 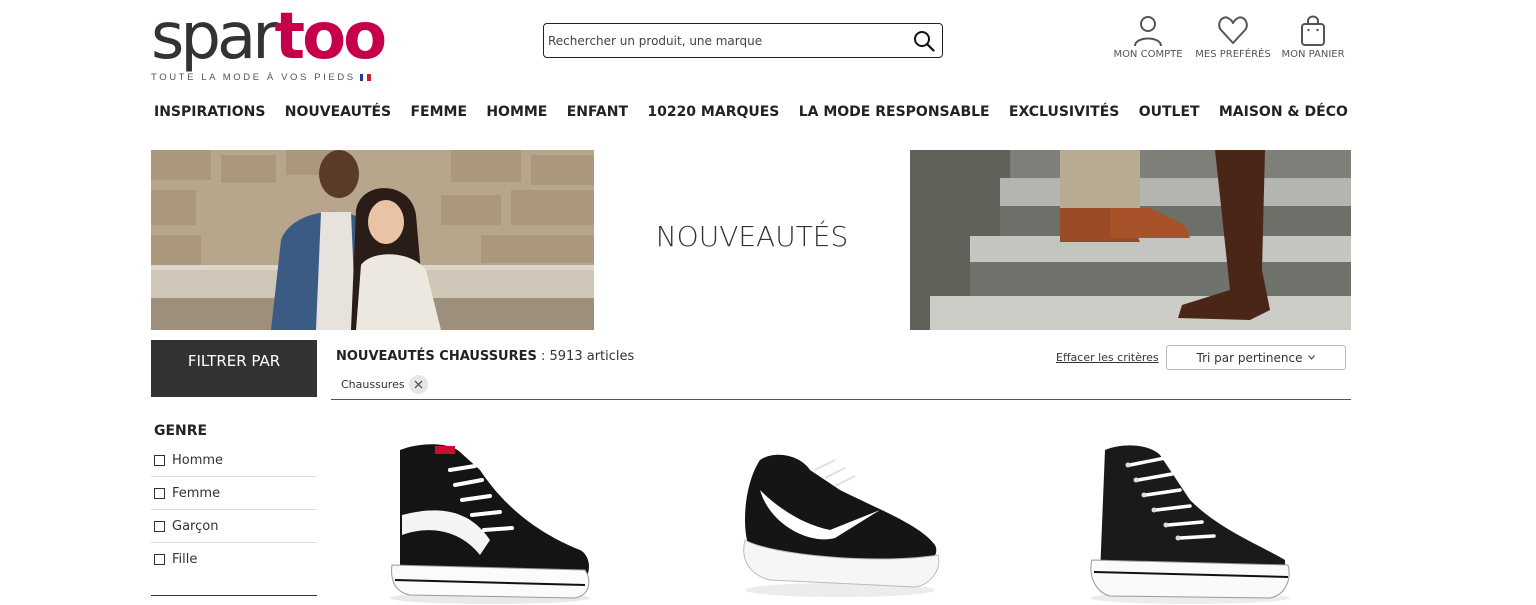 I want to click on results-count: : 5913 articles, so click(x=585, y=356).